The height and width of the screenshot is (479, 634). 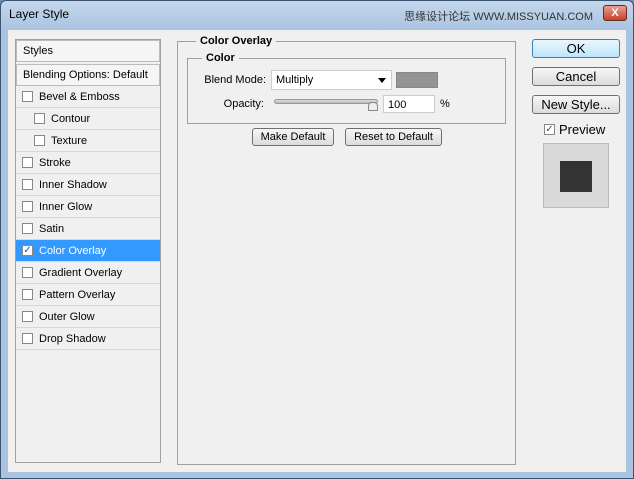 I want to click on style-item-label: Bevel & Emboss, so click(x=79, y=96).